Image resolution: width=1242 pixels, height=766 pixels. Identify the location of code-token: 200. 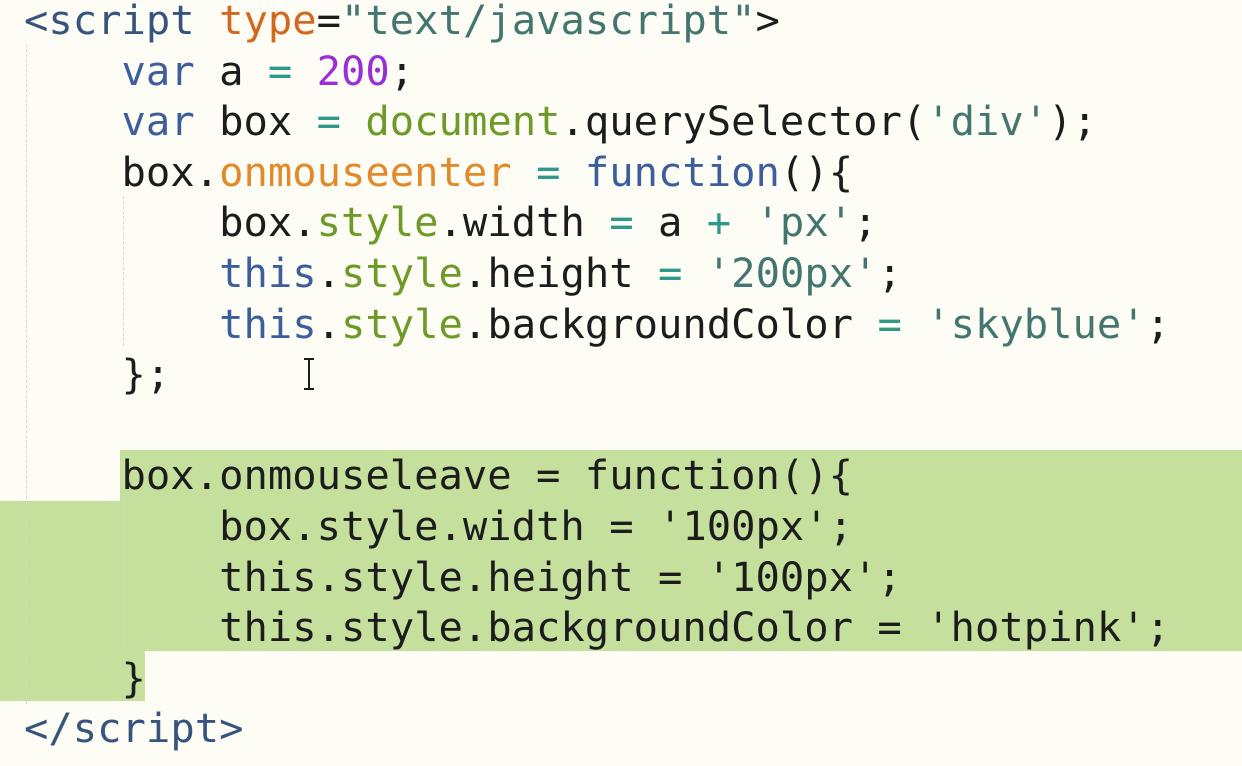
(353, 70).